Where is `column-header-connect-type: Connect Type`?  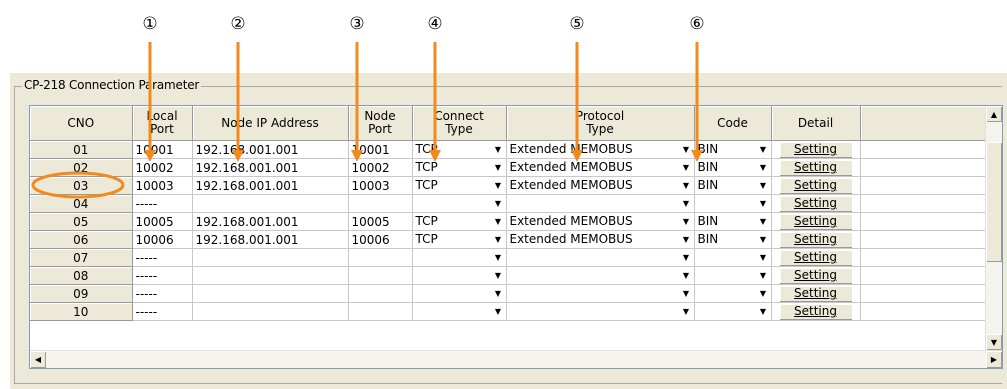
column-header-connect-type: Connect Type is located at coordinates (459, 123).